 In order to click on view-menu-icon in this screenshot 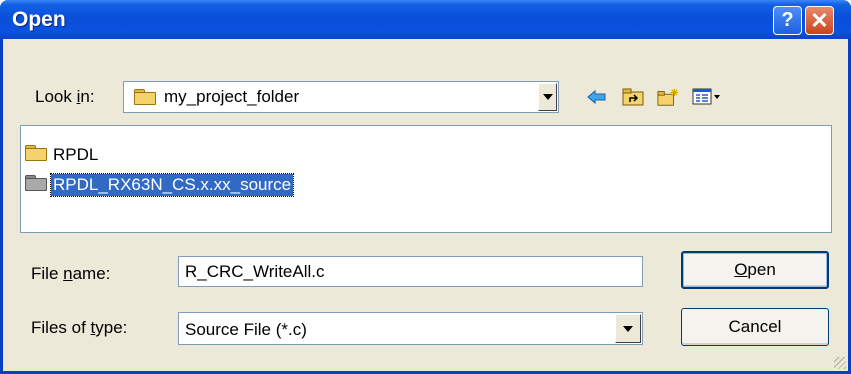, I will do `click(707, 97)`.